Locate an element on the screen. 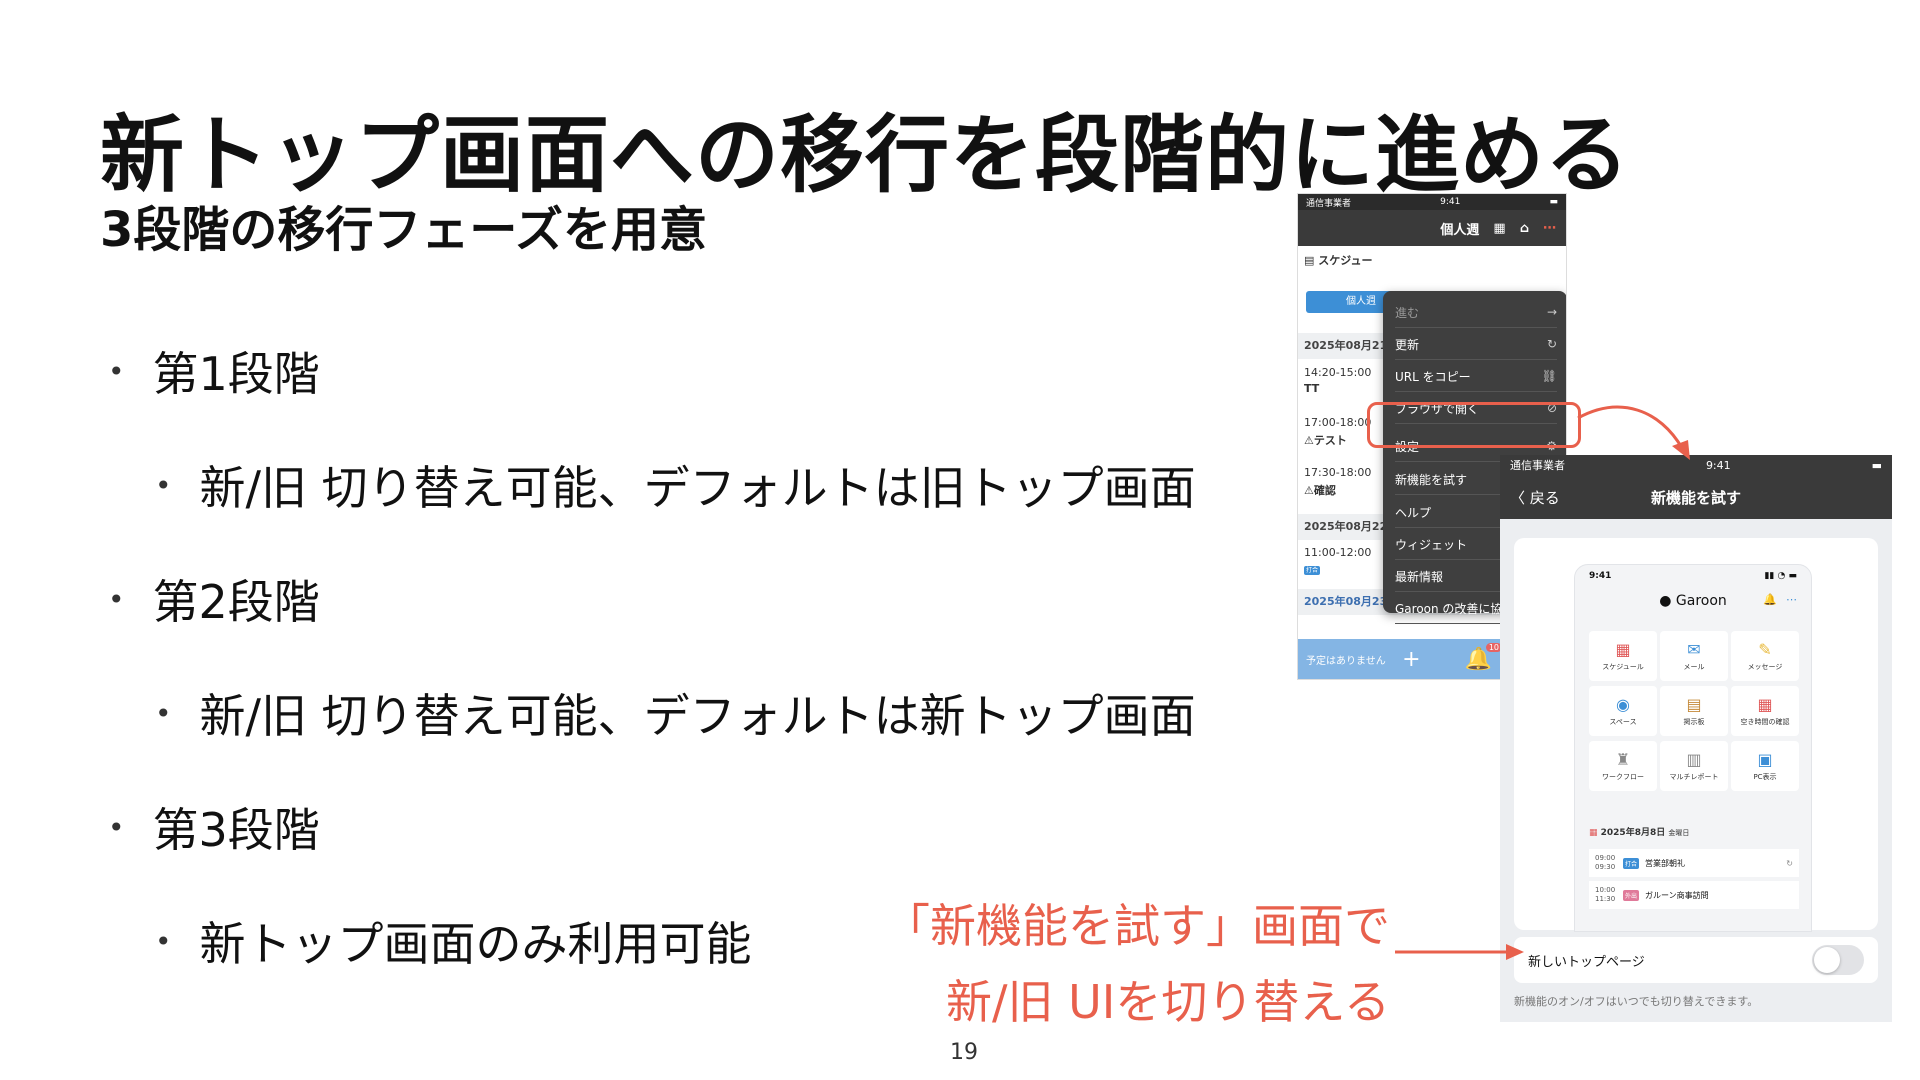 Image resolution: width=1920 pixels, height=1080 pixels. curved-arrow is located at coordinates (1630, 427).